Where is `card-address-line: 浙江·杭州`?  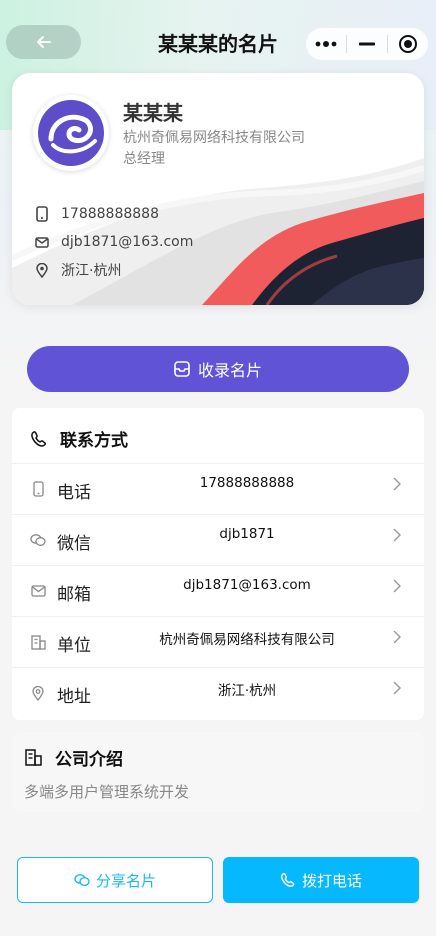
card-address-line: 浙江·杭州 is located at coordinates (77, 270).